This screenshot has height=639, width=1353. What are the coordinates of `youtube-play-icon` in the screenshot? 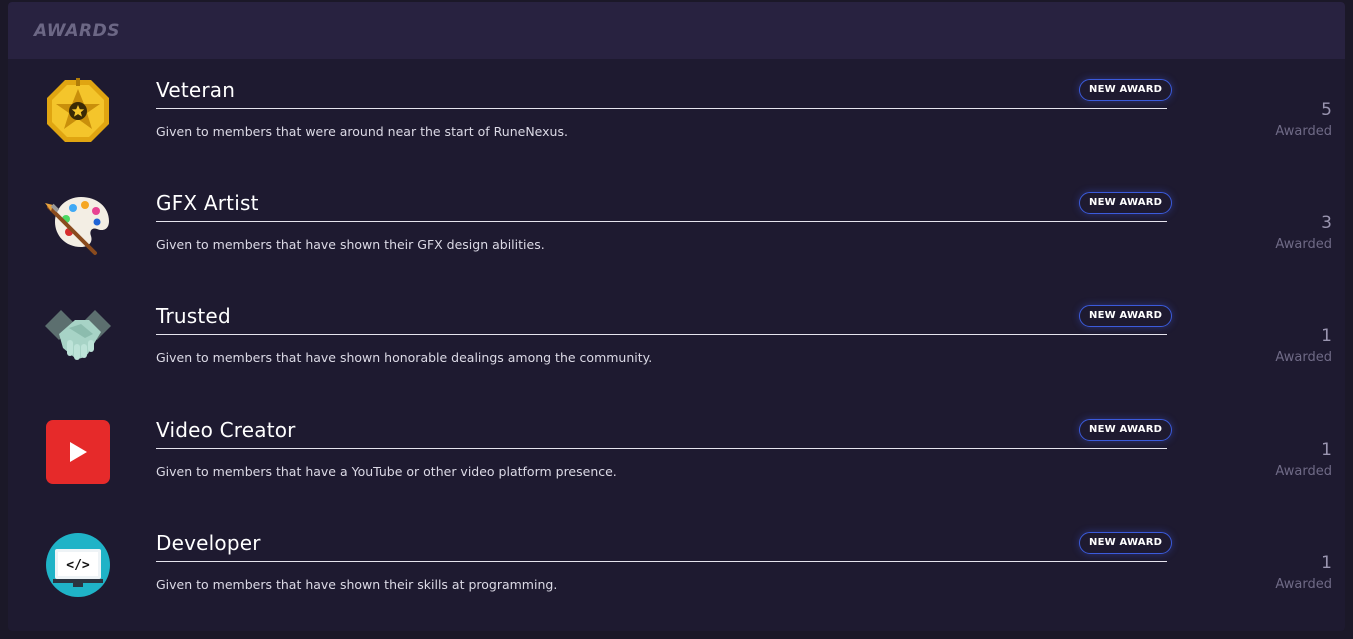 It's located at (78, 451).